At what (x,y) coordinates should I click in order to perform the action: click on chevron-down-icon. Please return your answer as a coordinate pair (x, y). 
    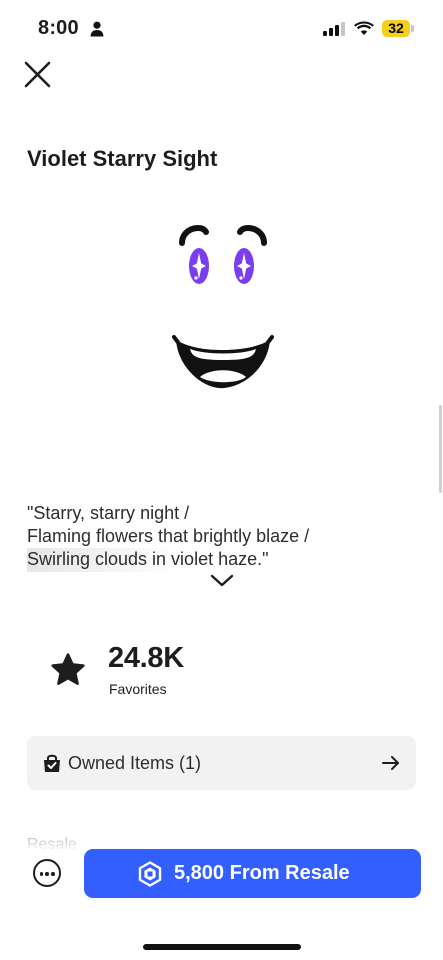
    Looking at the image, I should click on (222, 580).